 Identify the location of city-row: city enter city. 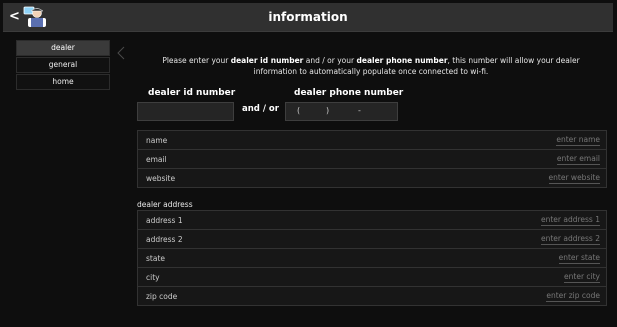
(372, 277).